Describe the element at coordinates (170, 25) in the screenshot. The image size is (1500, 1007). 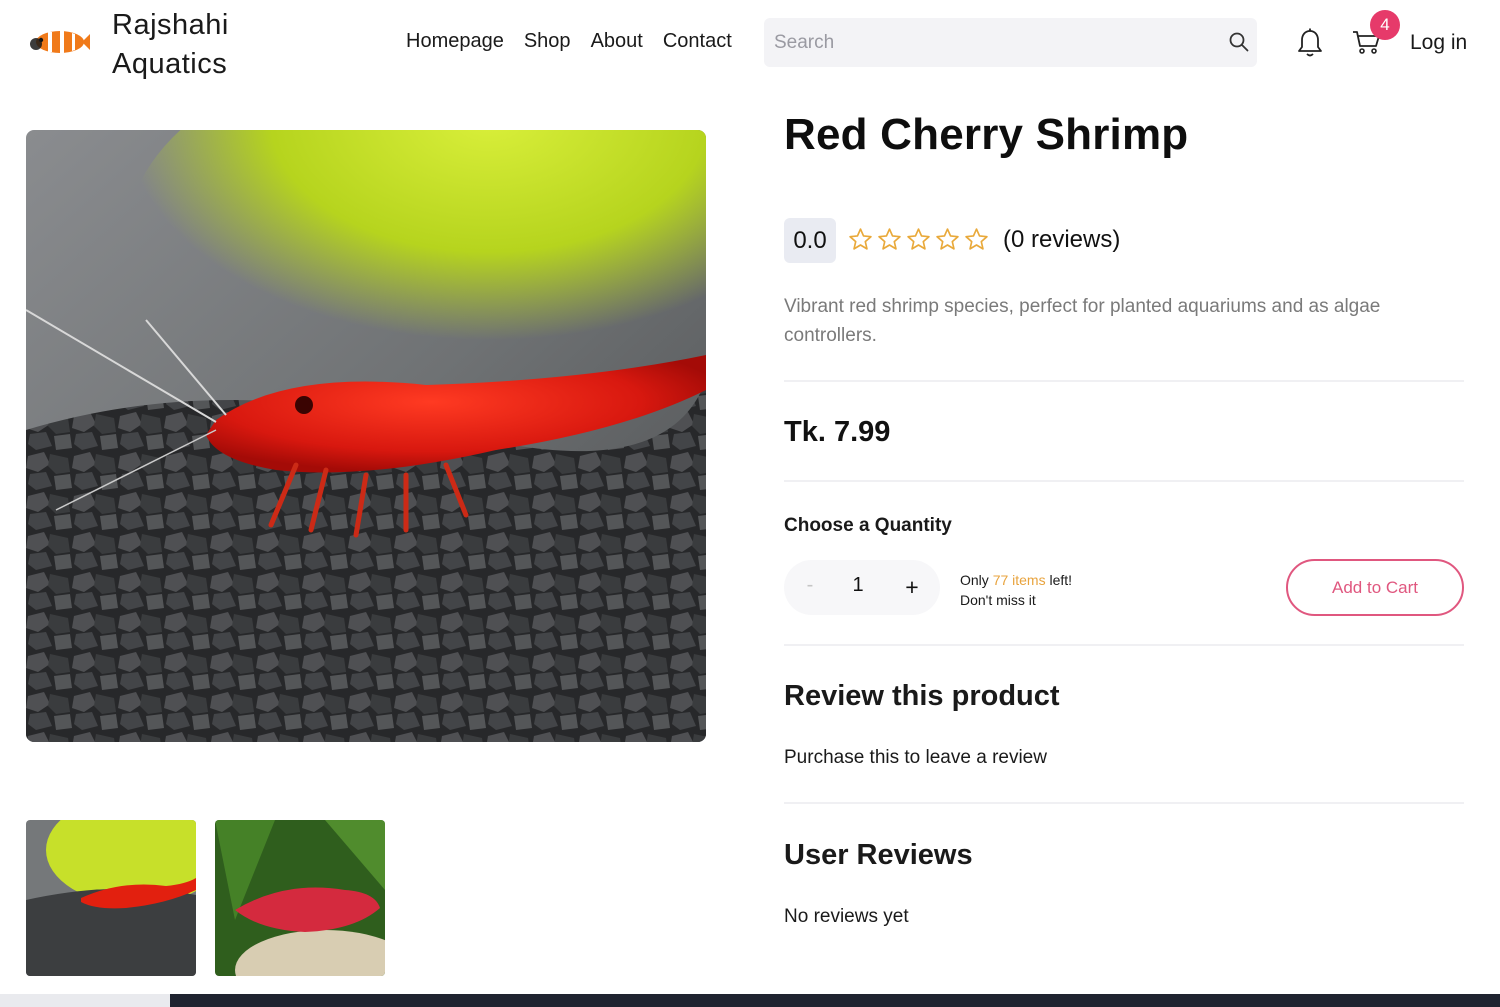
I see `brand-line-1: Rajshahi` at that location.